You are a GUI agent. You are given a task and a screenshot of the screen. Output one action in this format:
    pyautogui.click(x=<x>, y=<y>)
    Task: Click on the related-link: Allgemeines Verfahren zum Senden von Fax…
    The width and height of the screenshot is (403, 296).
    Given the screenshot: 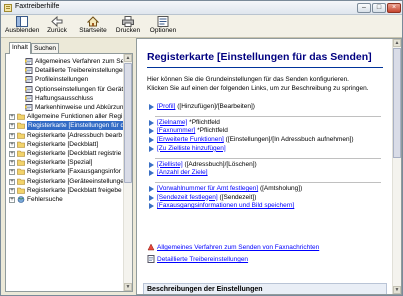 What is the action you would take?
    pyautogui.click(x=238, y=247)
    